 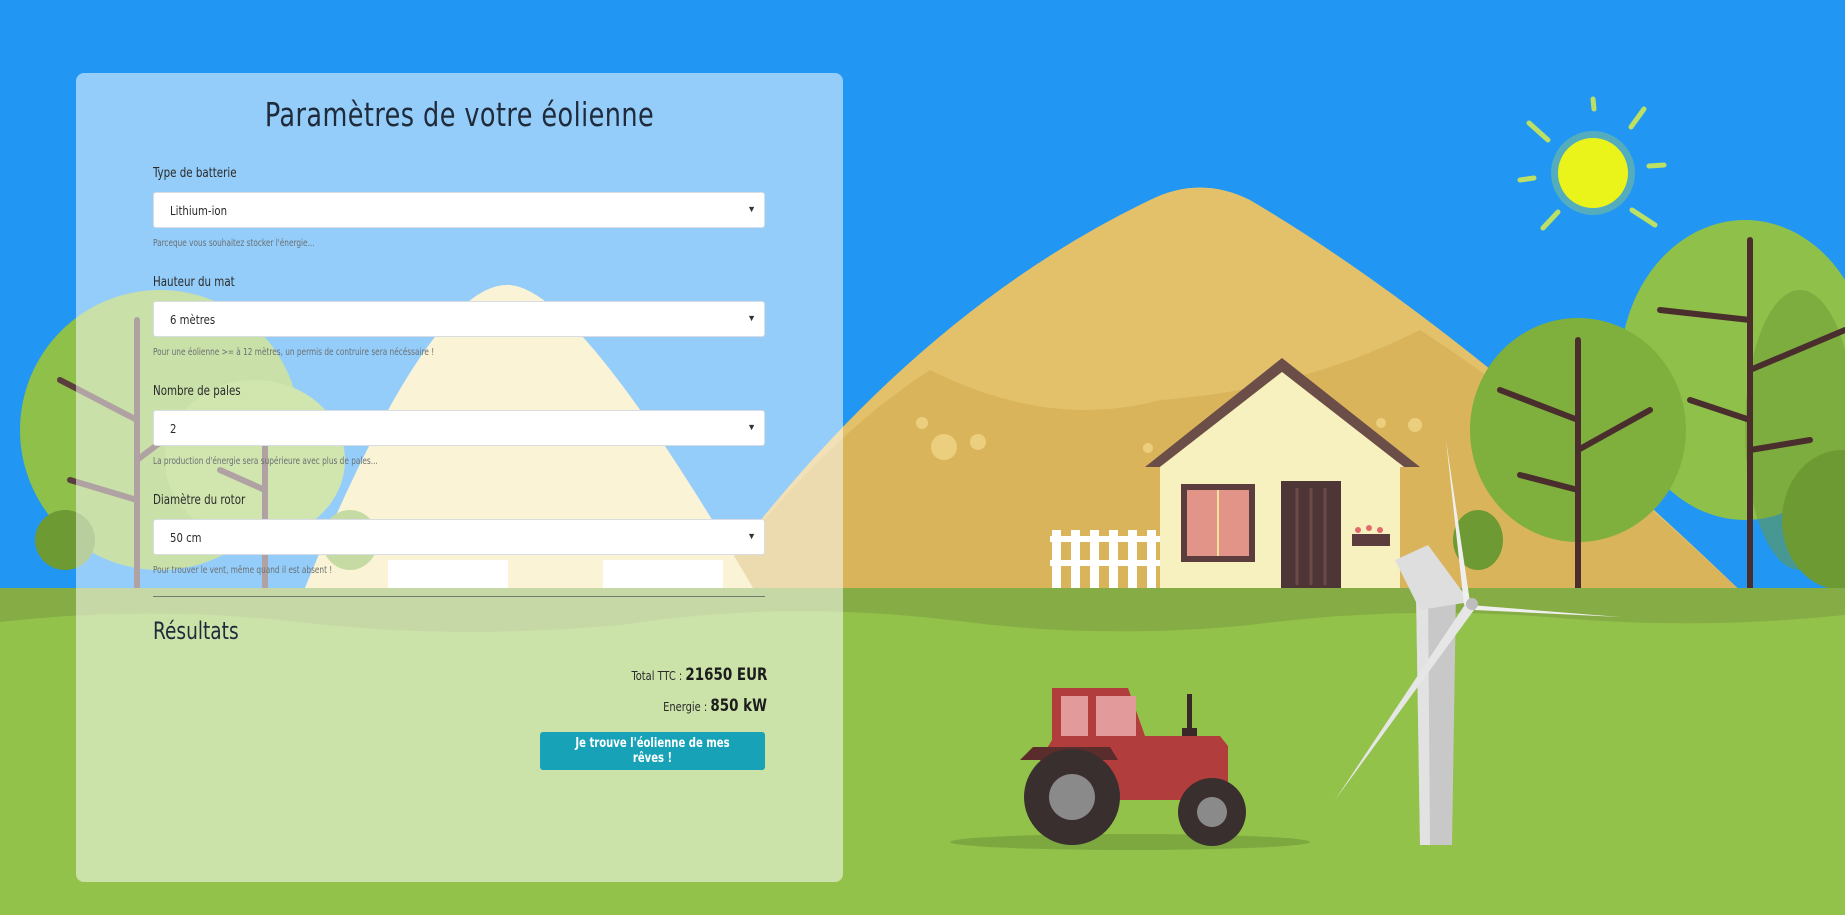 What do you see at coordinates (193, 319) in the screenshot?
I see `mast-height-value: 6 mètres` at bounding box center [193, 319].